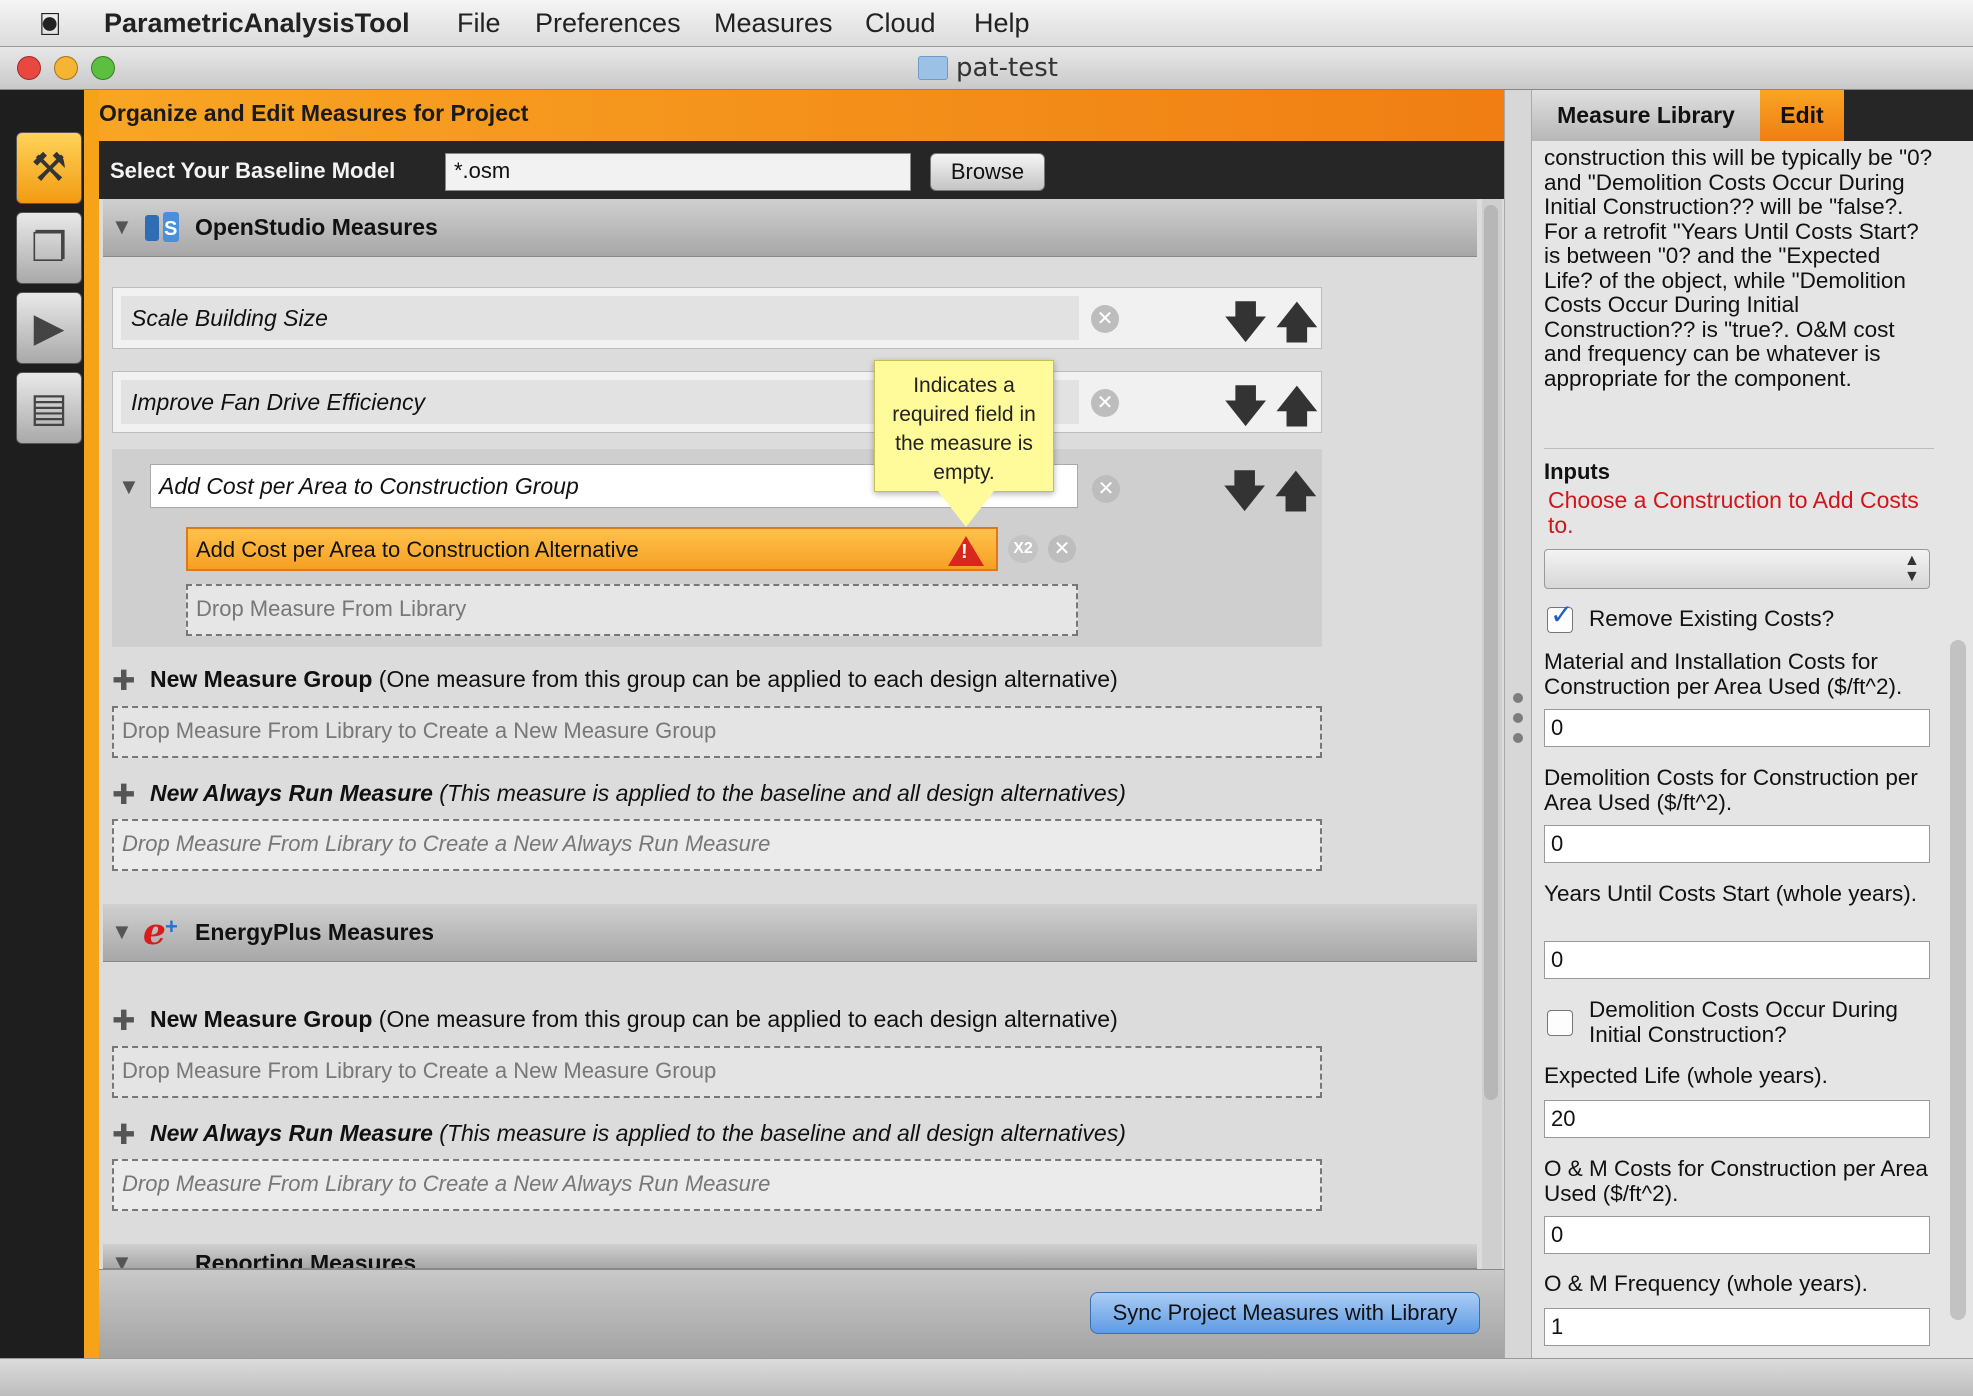 The height and width of the screenshot is (1396, 1973). What do you see at coordinates (608, 23) in the screenshot?
I see `menu-preferences: Preferences` at bounding box center [608, 23].